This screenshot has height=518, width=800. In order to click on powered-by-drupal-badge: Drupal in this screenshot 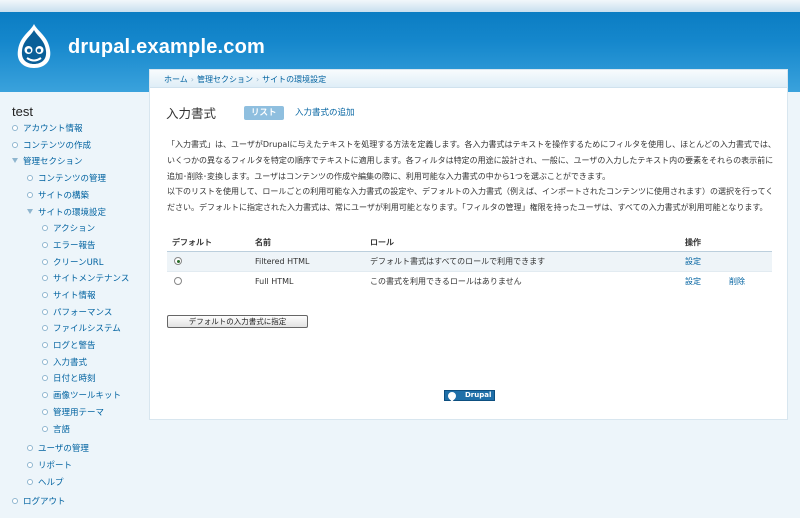, I will do `click(469, 396)`.